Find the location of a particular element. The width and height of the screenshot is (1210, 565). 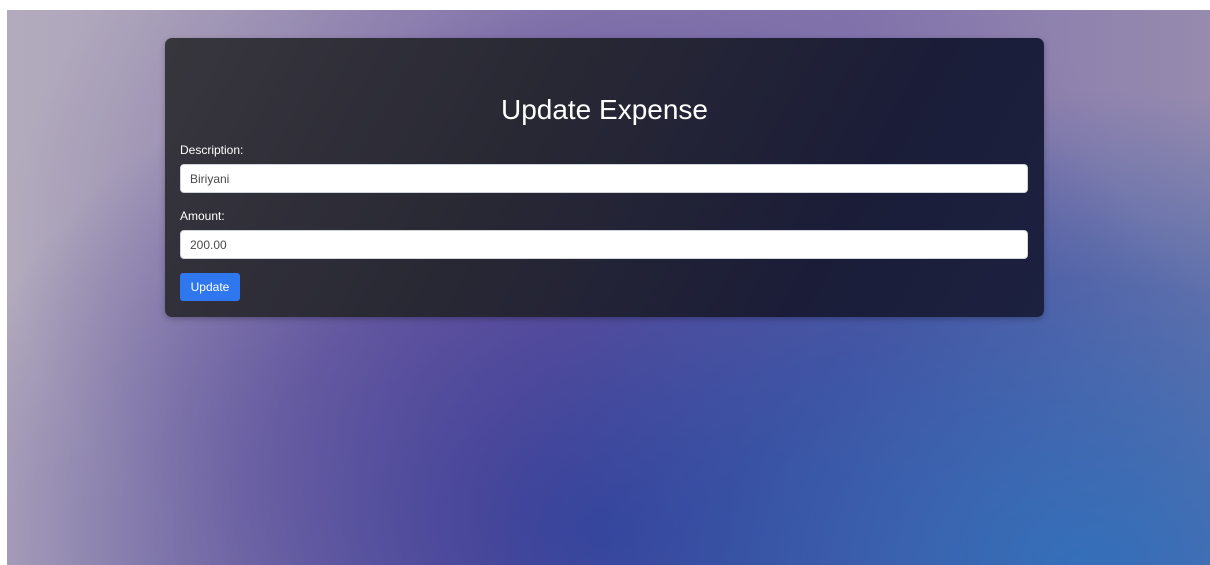

update-button: Update is located at coordinates (210, 287).